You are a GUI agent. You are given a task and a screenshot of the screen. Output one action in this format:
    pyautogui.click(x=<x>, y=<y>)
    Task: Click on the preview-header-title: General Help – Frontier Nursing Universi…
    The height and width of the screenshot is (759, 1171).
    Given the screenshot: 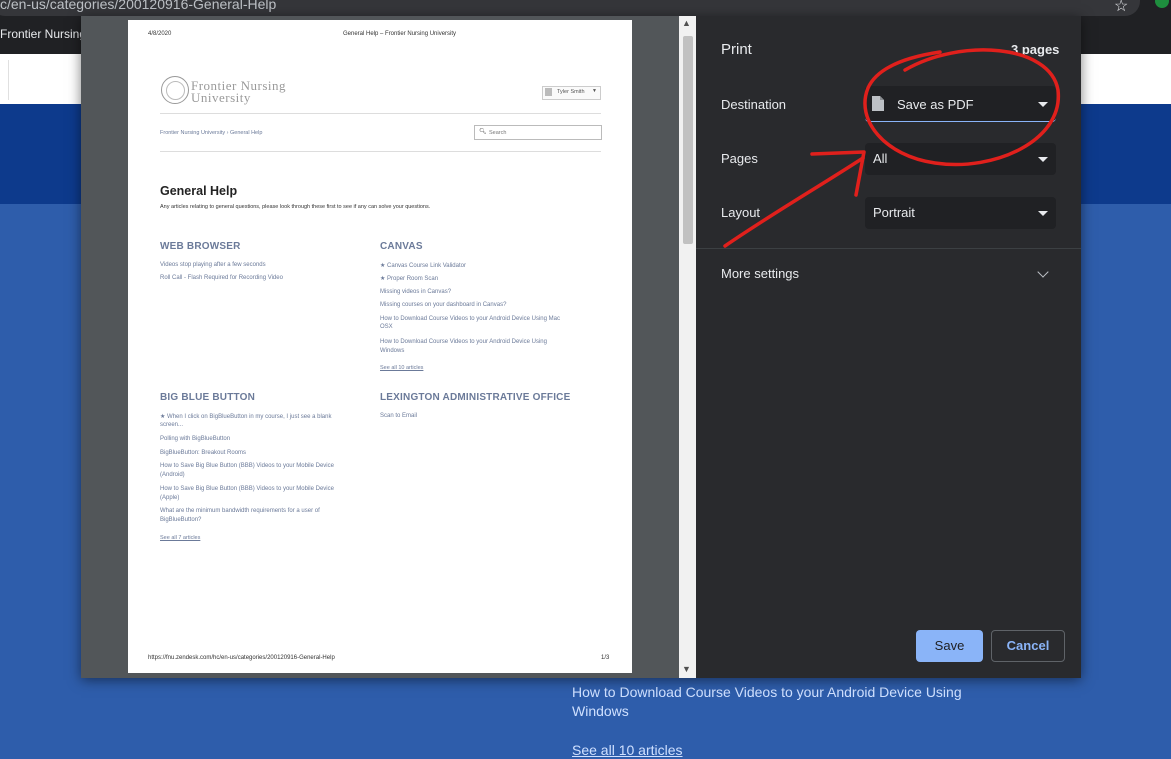 What is the action you would take?
    pyautogui.click(x=400, y=34)
    